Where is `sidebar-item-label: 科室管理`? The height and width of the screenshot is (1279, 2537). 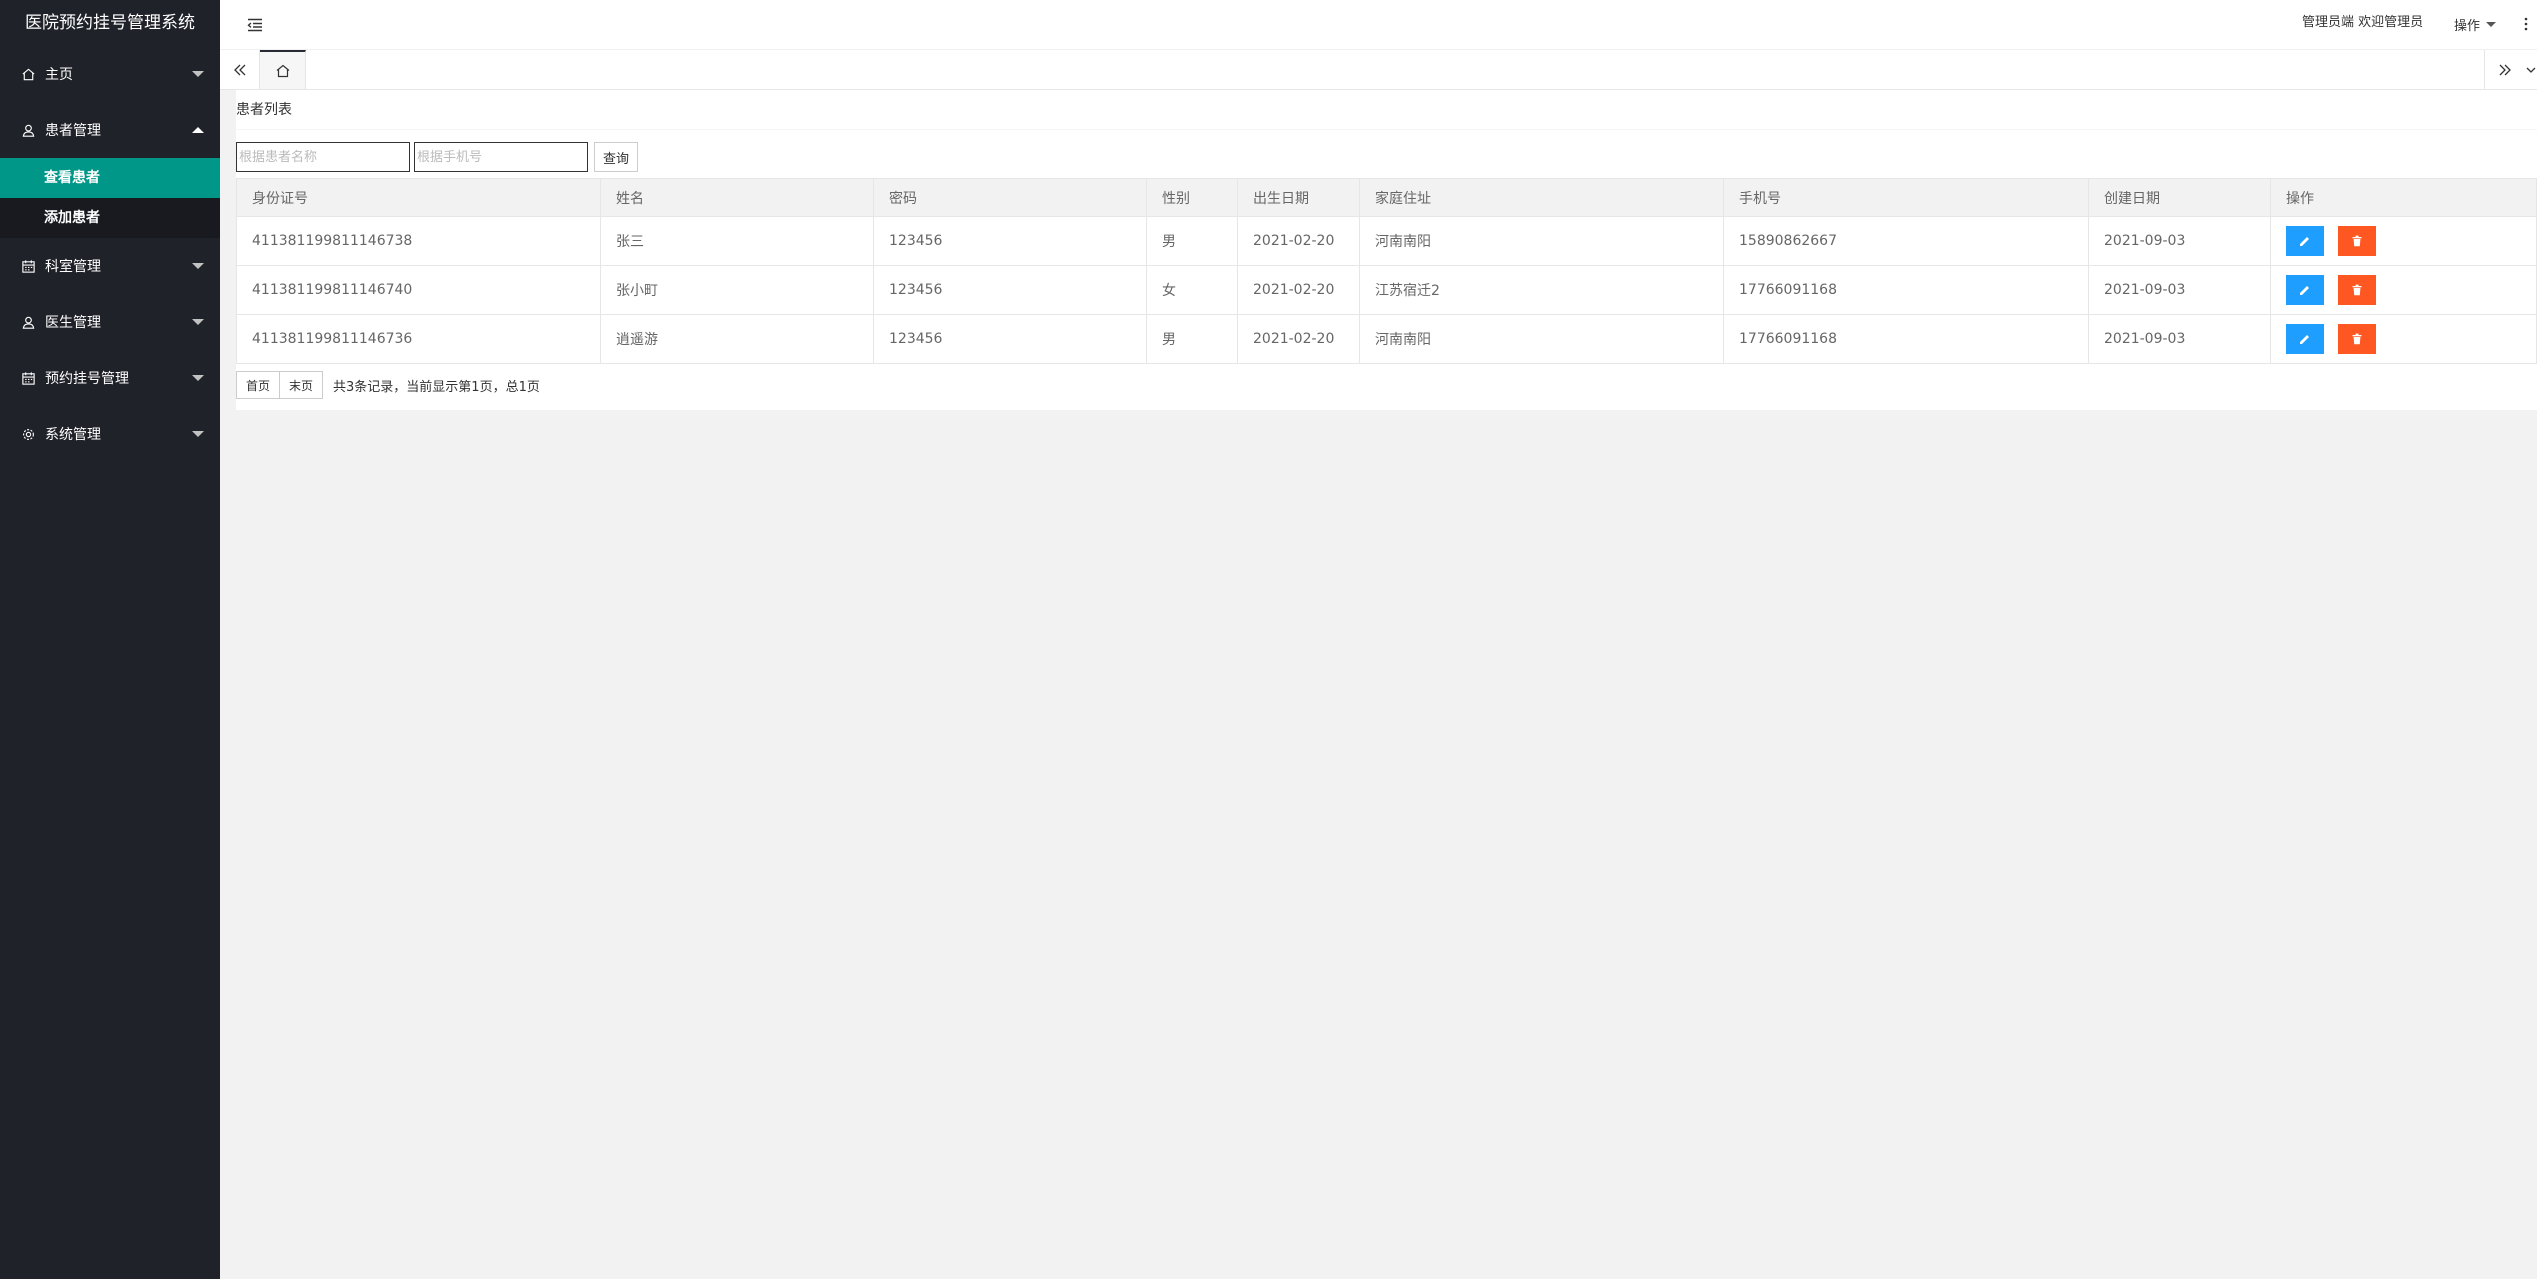
sidebar-item-label: 科室管理 is located at coordinates (73, 267).